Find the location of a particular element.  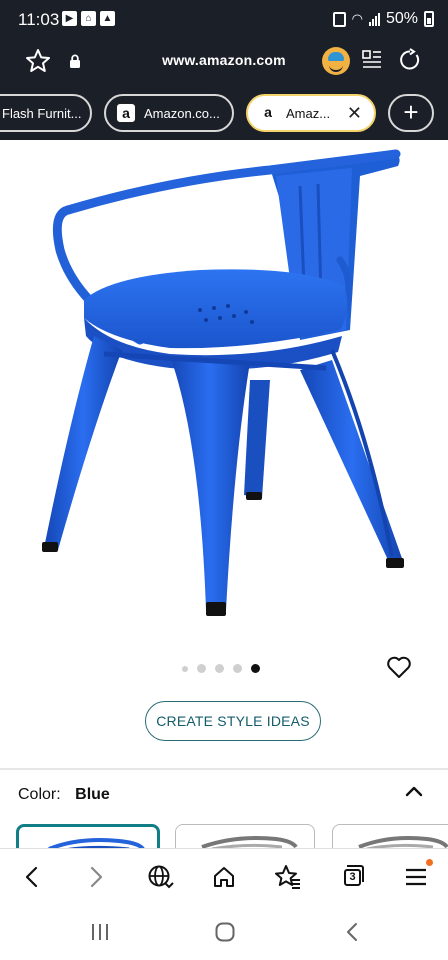

notification-dot-icon is located at coordinates (429, 862).